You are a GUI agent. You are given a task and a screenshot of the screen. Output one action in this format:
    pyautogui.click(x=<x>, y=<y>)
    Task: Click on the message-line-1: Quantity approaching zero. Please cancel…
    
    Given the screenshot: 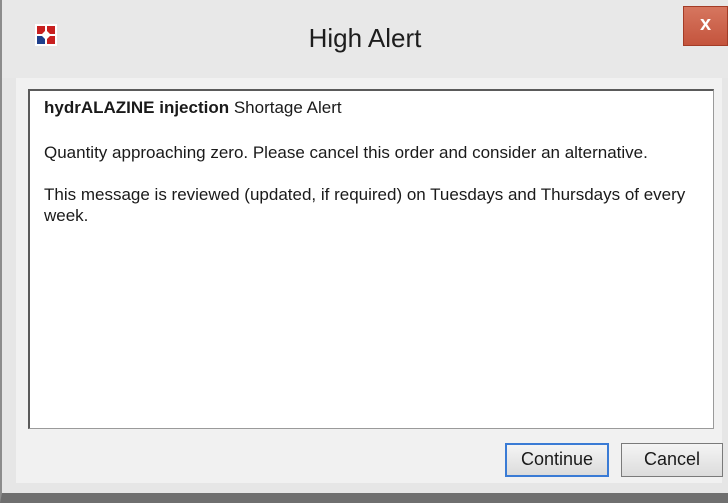 What is the action you would take?
    pyautogui.click(x=346, y=152)
    